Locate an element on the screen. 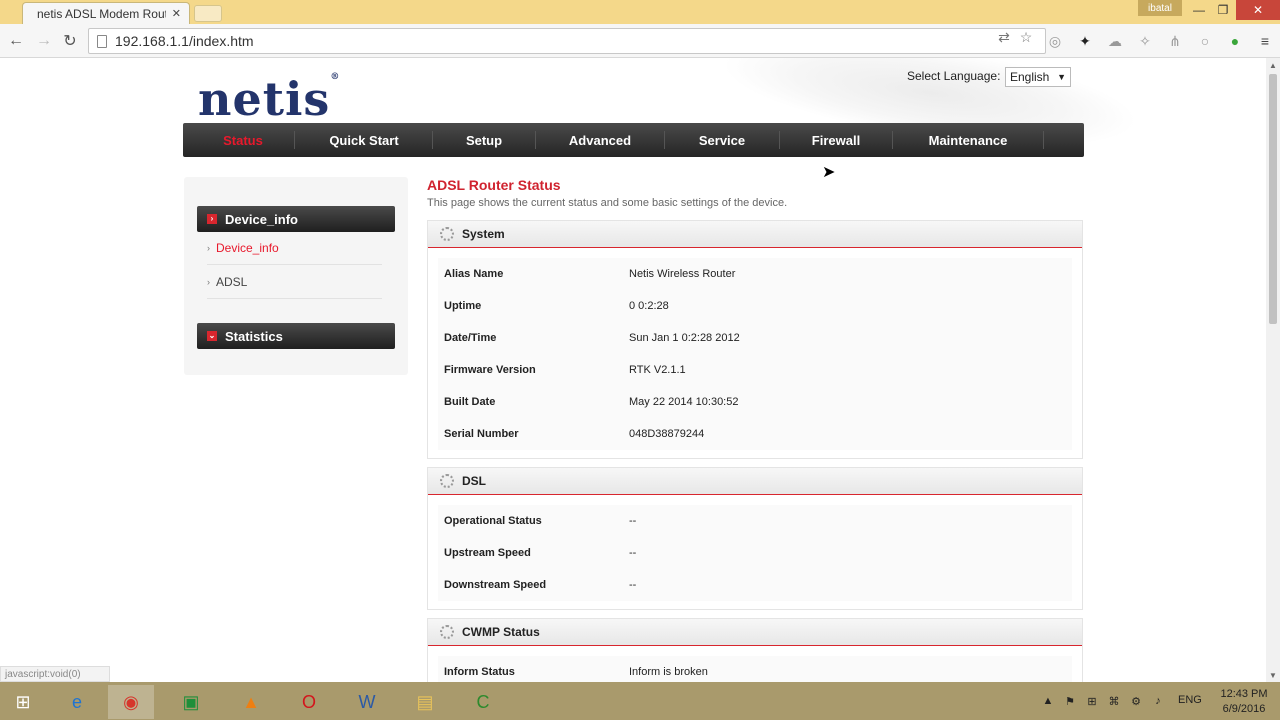 This screenshot has width=1280, height=720. clock-time: 12:43 PM is located at coordinates (1244, 694).